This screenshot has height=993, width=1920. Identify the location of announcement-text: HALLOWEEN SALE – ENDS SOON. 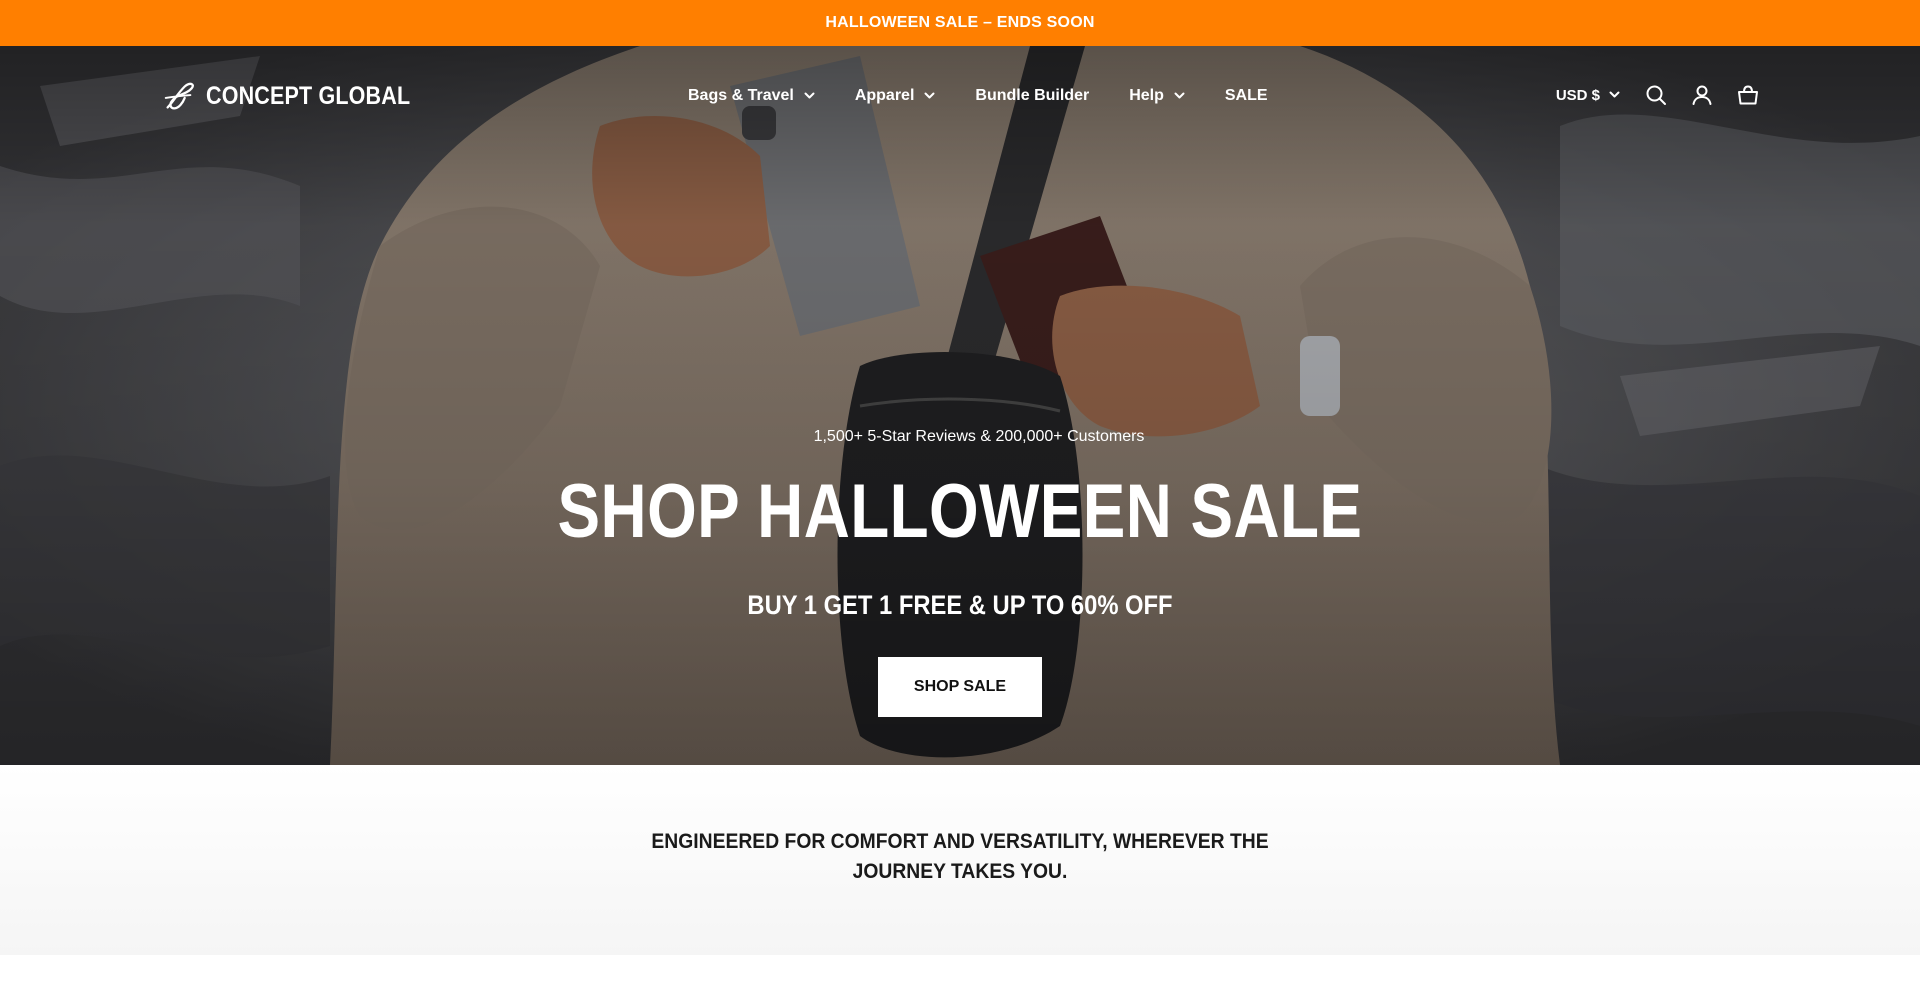
(960, 22).